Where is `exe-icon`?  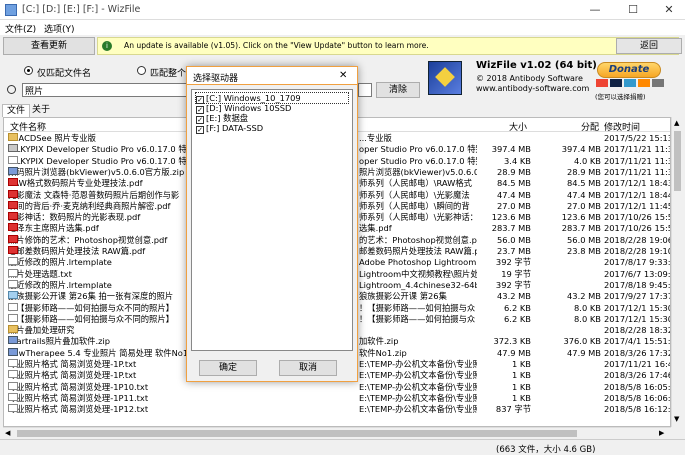
exe-icon is located at coordinates (13, 148).